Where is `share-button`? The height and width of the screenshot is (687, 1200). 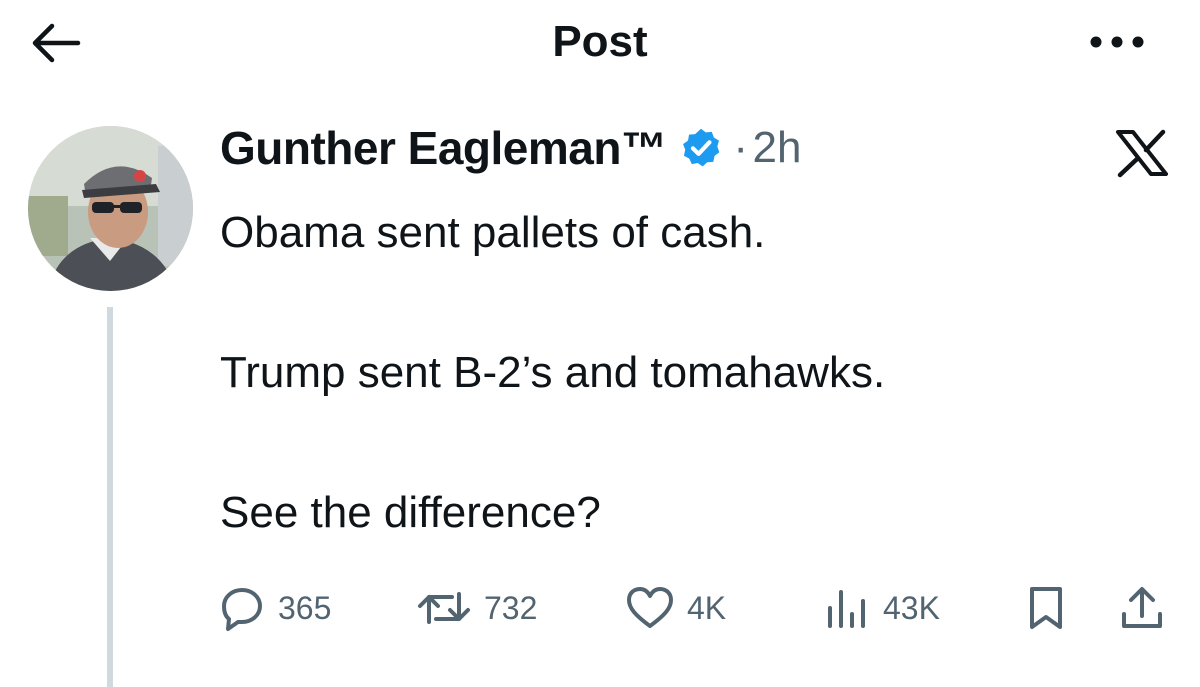 share-button is located at coordinates (1142, 608).